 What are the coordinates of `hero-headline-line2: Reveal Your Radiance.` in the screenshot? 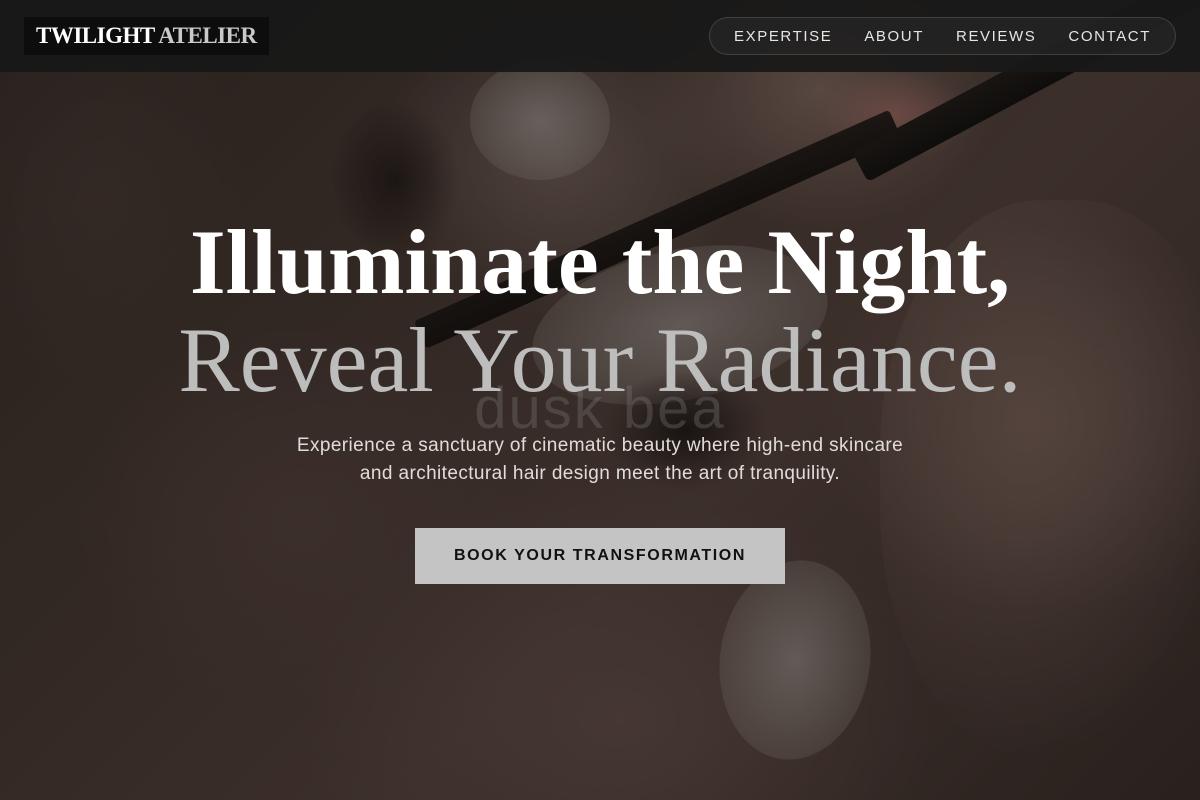 It's located at (600, 360).